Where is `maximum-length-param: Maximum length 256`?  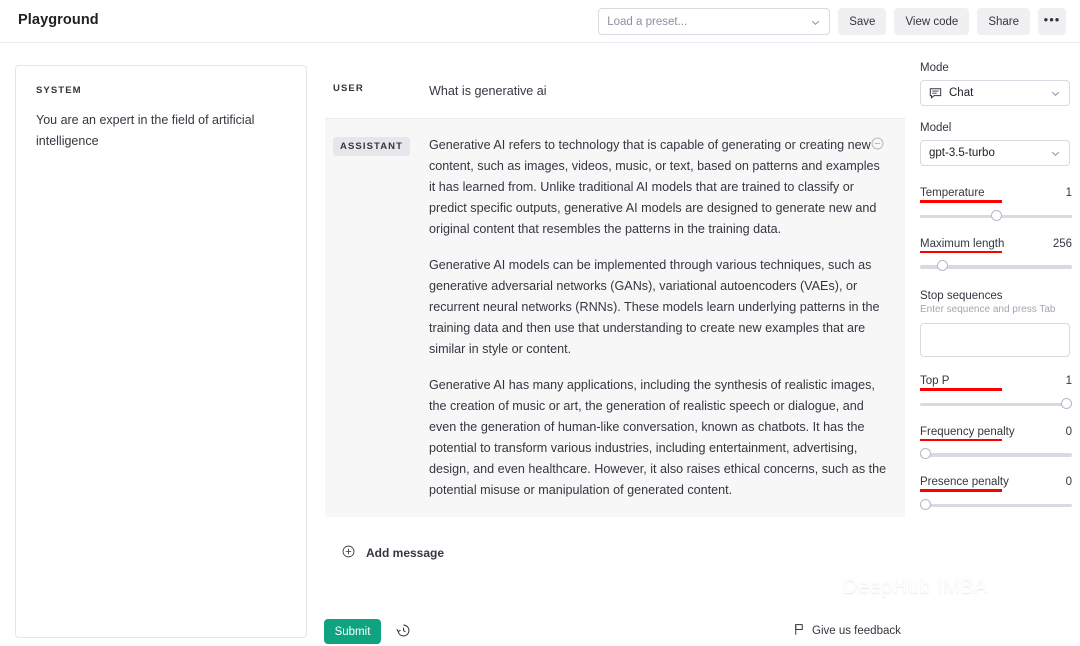 maximum-length-param: Maximum length 256 is located at coordinates (996, 256).